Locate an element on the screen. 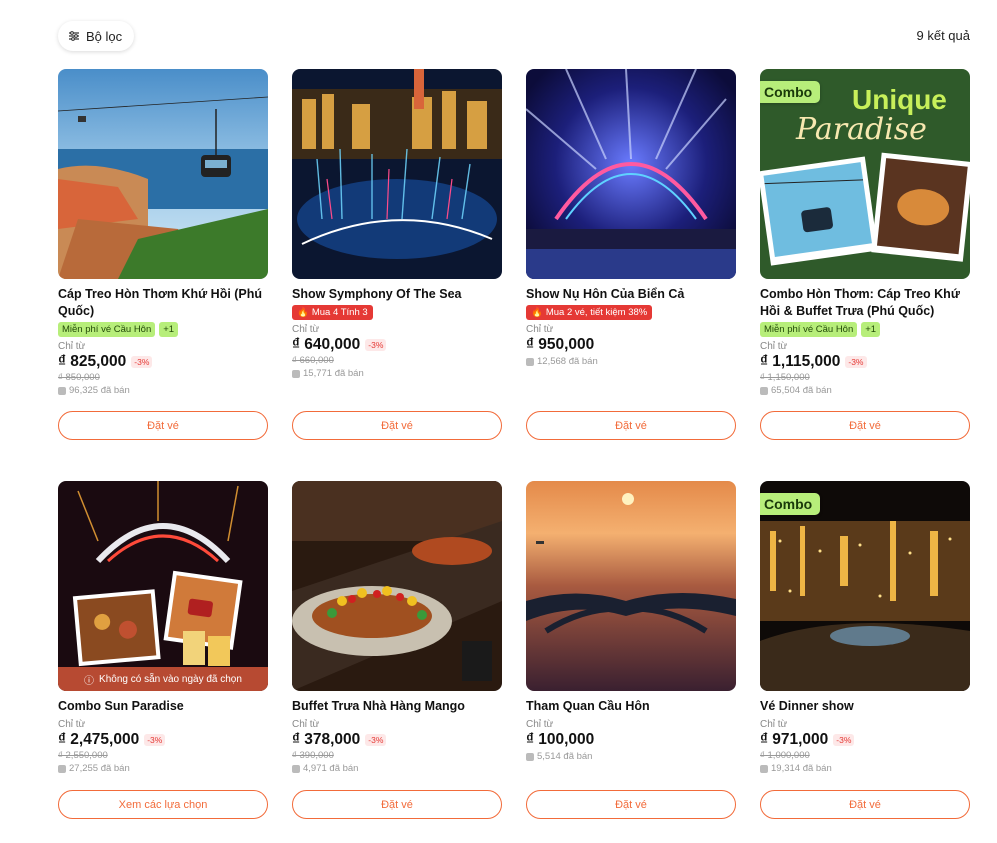  product-image: Combo is located at coordinates (865, 586).